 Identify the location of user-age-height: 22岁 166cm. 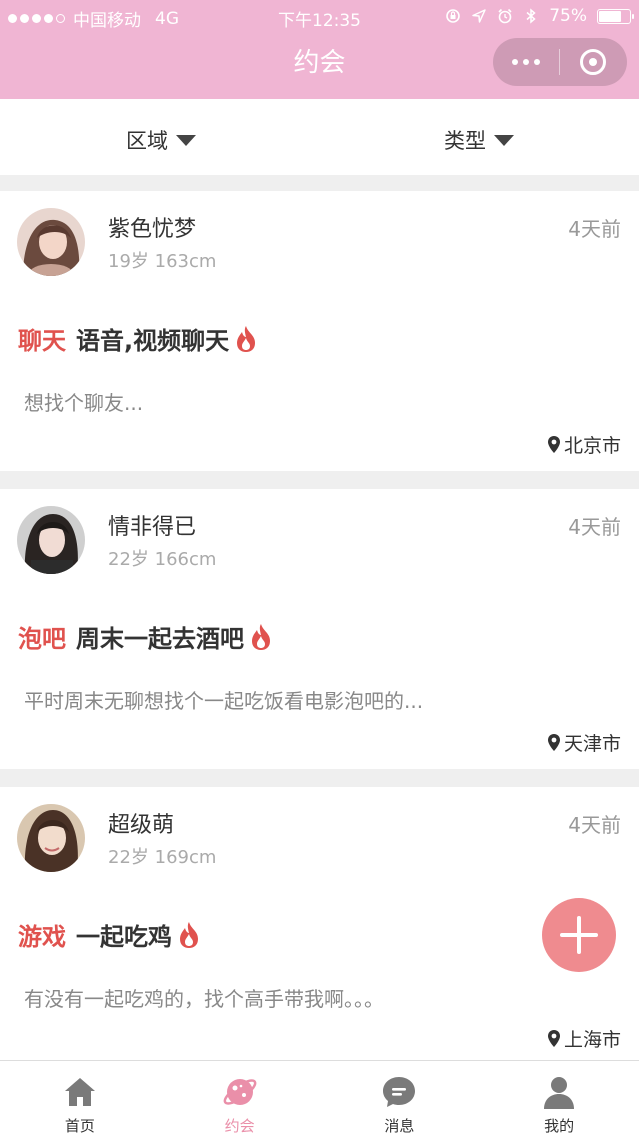
(162, 559).